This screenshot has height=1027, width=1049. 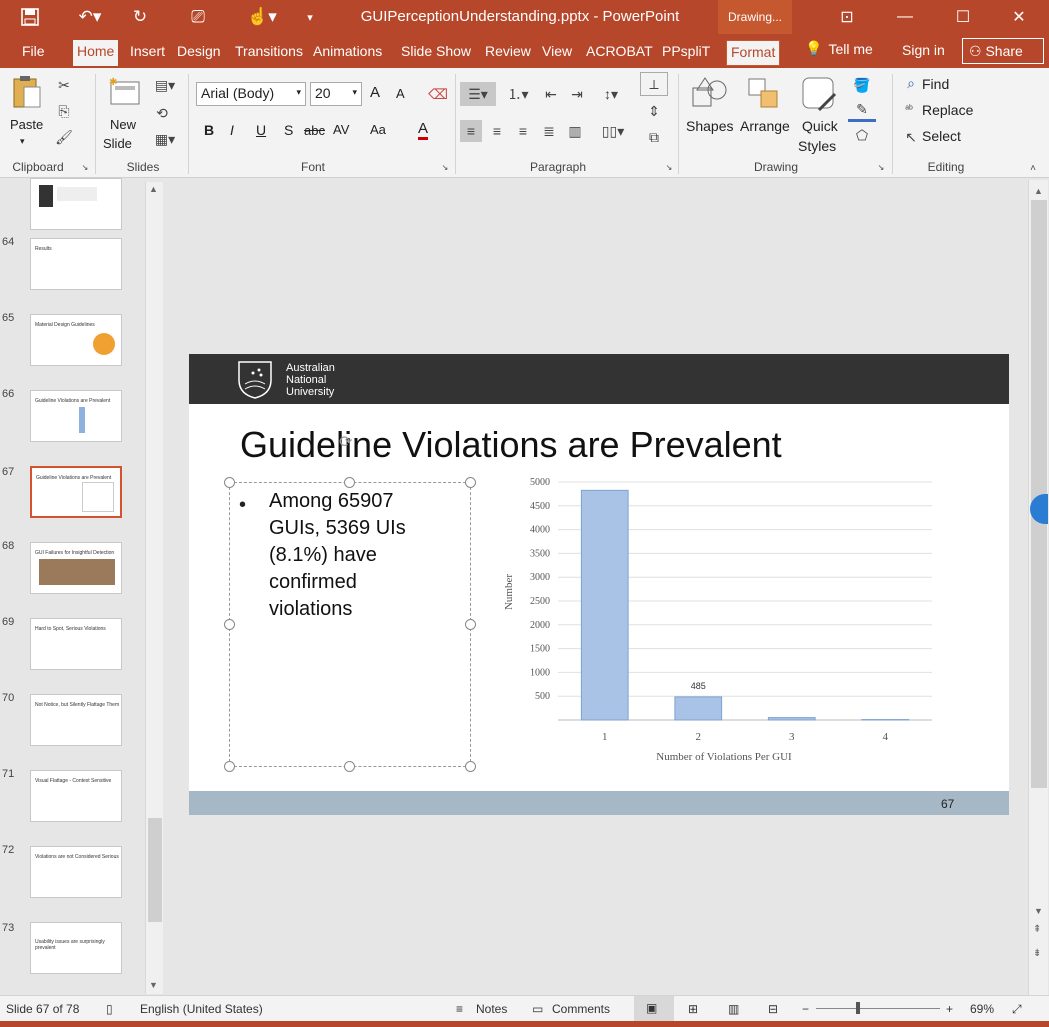 I want to click on slide-counter: Slide 67 of 78, so click(x=42, y=1009).